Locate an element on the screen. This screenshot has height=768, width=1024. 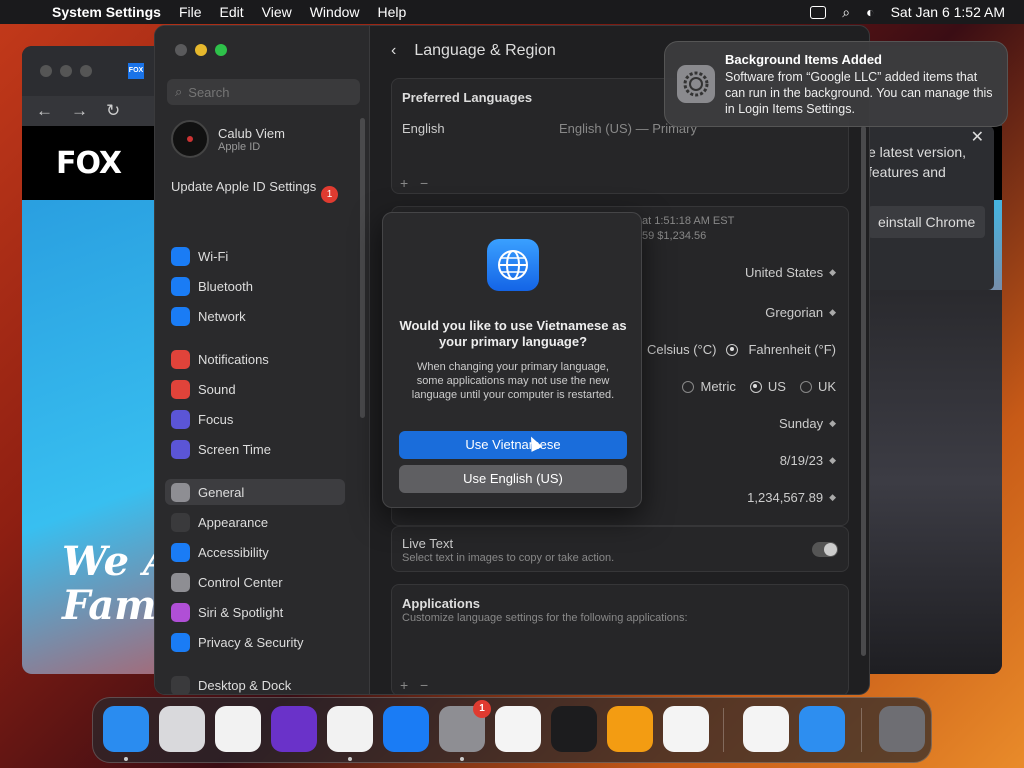
add-language-button: + is located at coordinates (404, 183).